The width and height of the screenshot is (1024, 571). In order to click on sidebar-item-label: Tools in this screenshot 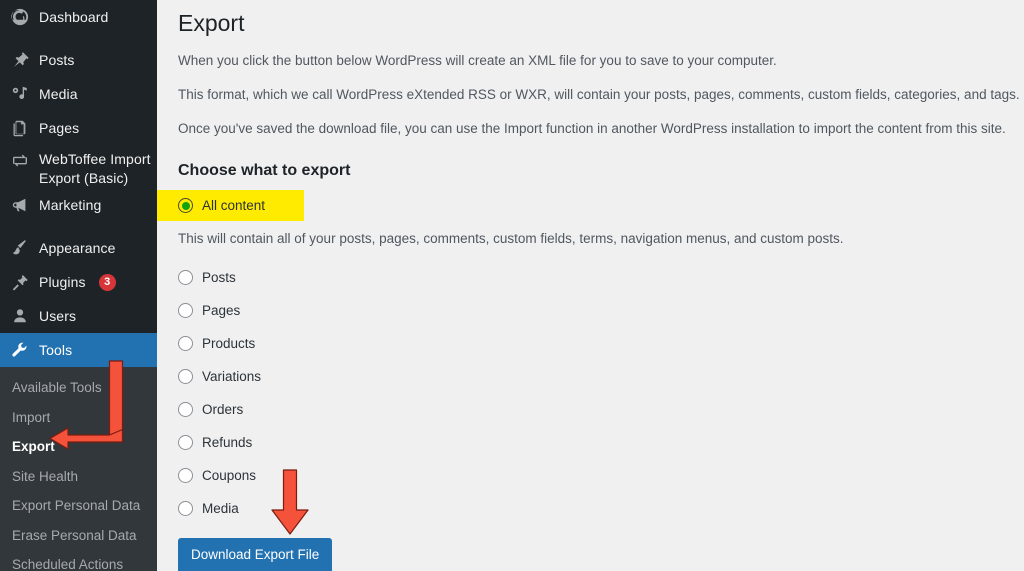, I will do `click(56, 349)`.